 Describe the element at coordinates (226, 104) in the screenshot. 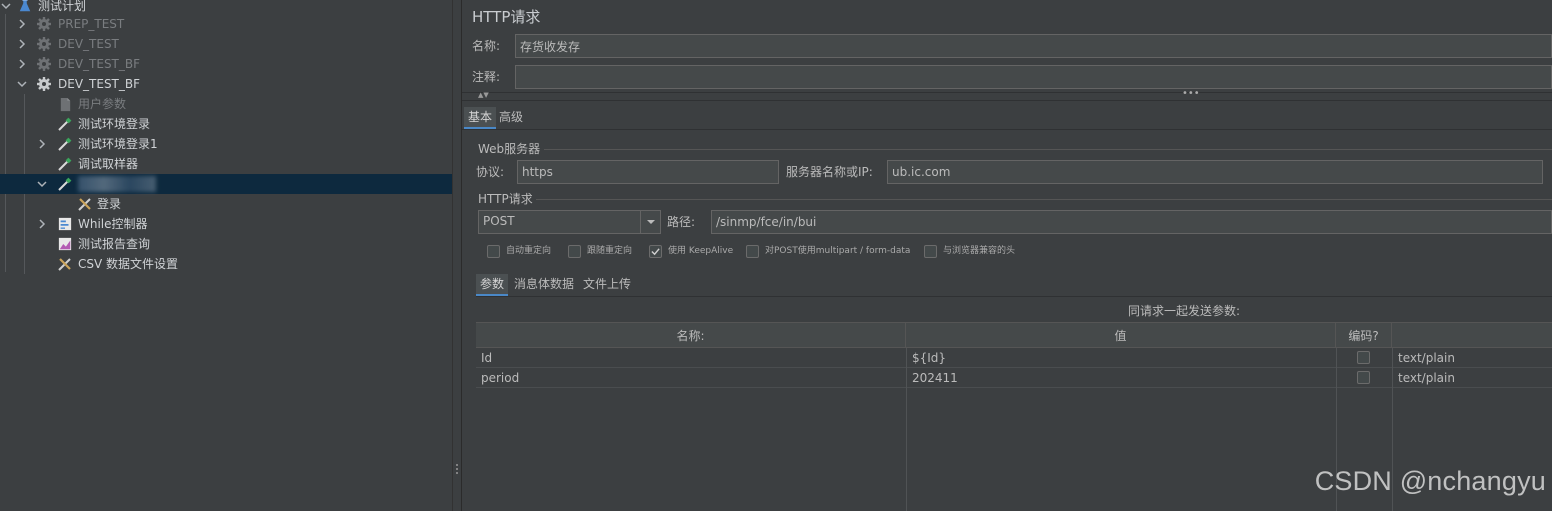

I see `tree-item-user-params: 用户参数` at that location.